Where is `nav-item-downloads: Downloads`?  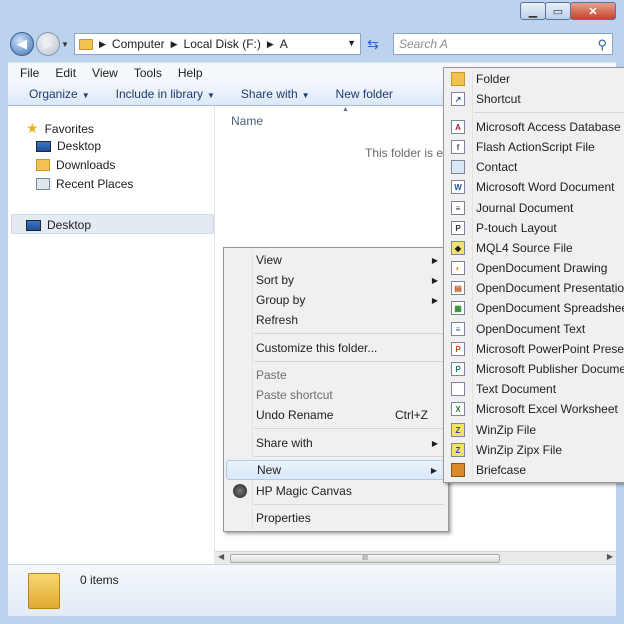 nav-item-downloads: Downloads is located at coordinates (75, 165).